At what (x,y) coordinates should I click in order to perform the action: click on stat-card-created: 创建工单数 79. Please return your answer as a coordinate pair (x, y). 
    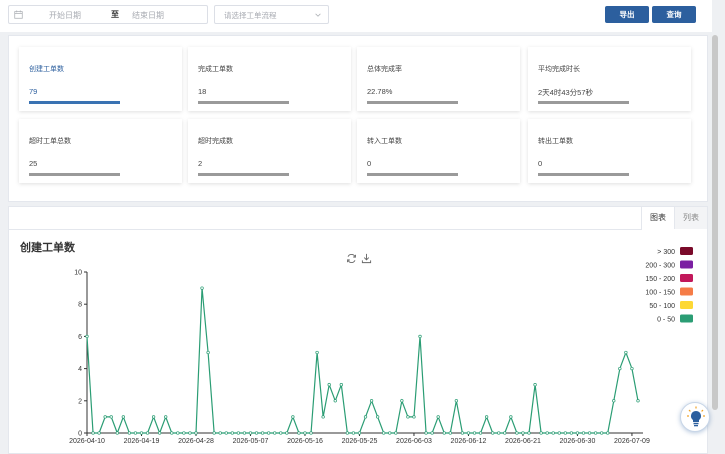
    Looking at the image, I should click on (100, 79).